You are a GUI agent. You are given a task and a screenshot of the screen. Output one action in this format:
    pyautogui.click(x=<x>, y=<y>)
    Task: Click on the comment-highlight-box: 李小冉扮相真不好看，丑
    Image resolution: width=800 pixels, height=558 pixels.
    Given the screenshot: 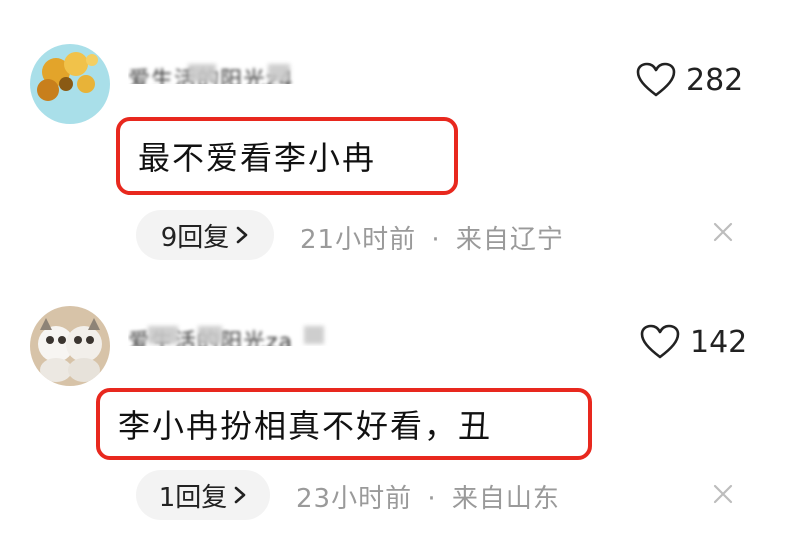 What is the action you would take?
    pyautogui.click(x=344, y=424)
    